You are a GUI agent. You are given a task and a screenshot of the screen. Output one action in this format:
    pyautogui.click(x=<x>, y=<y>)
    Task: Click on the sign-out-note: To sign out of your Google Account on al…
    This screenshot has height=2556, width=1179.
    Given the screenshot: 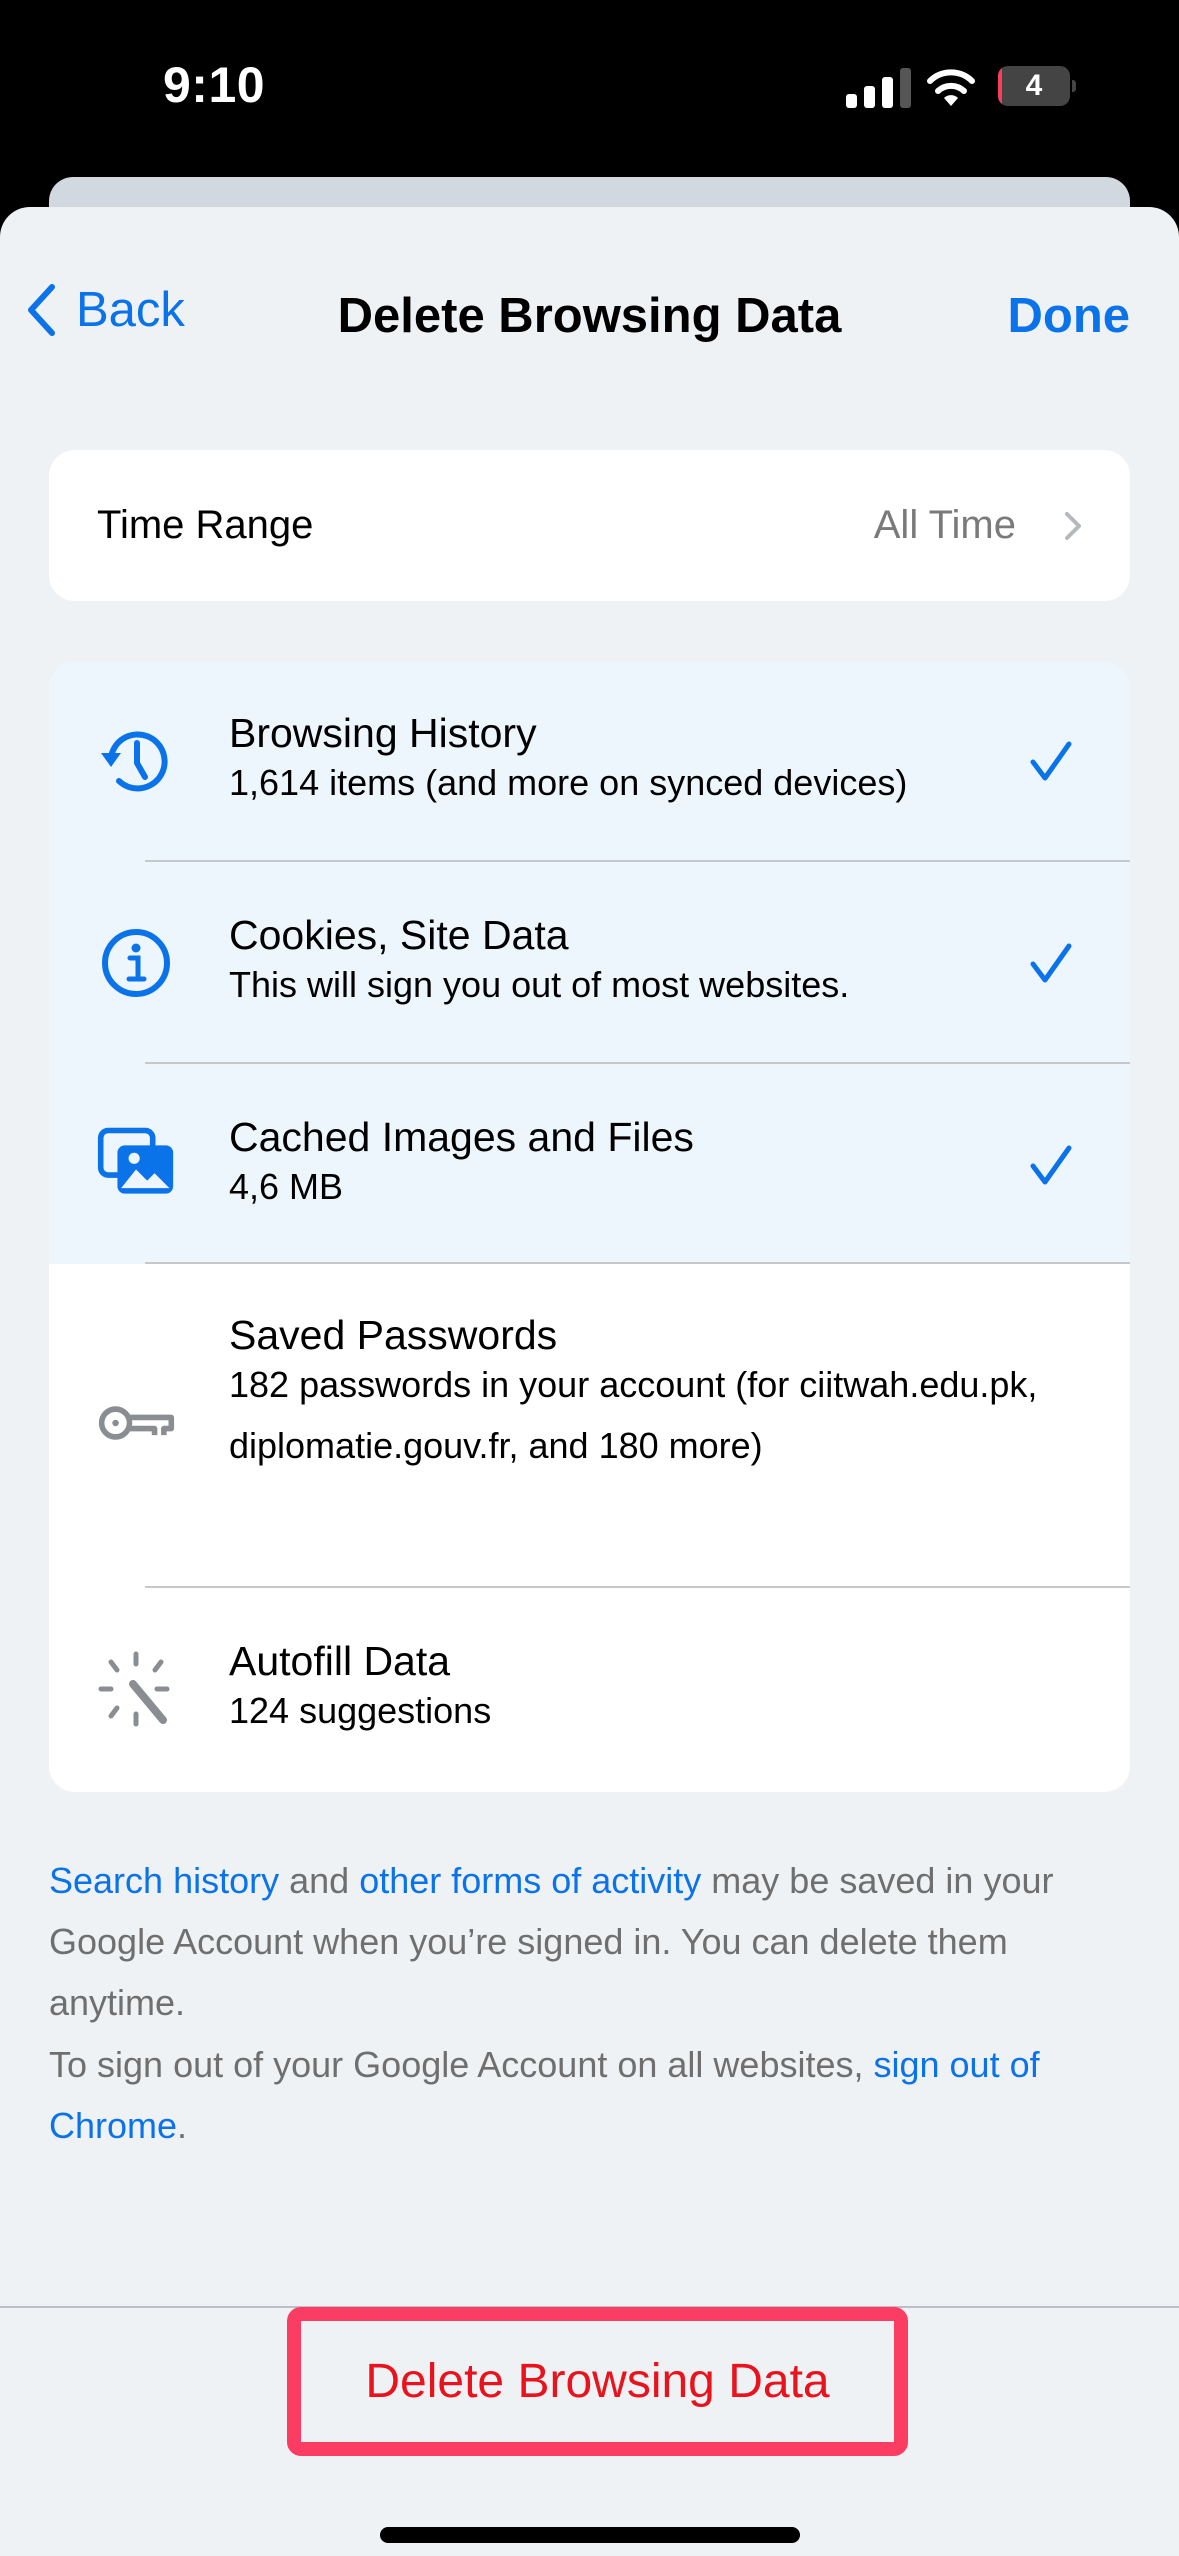 What is the action you would take?
    pyautogui.click(x=589, y=2095)
    